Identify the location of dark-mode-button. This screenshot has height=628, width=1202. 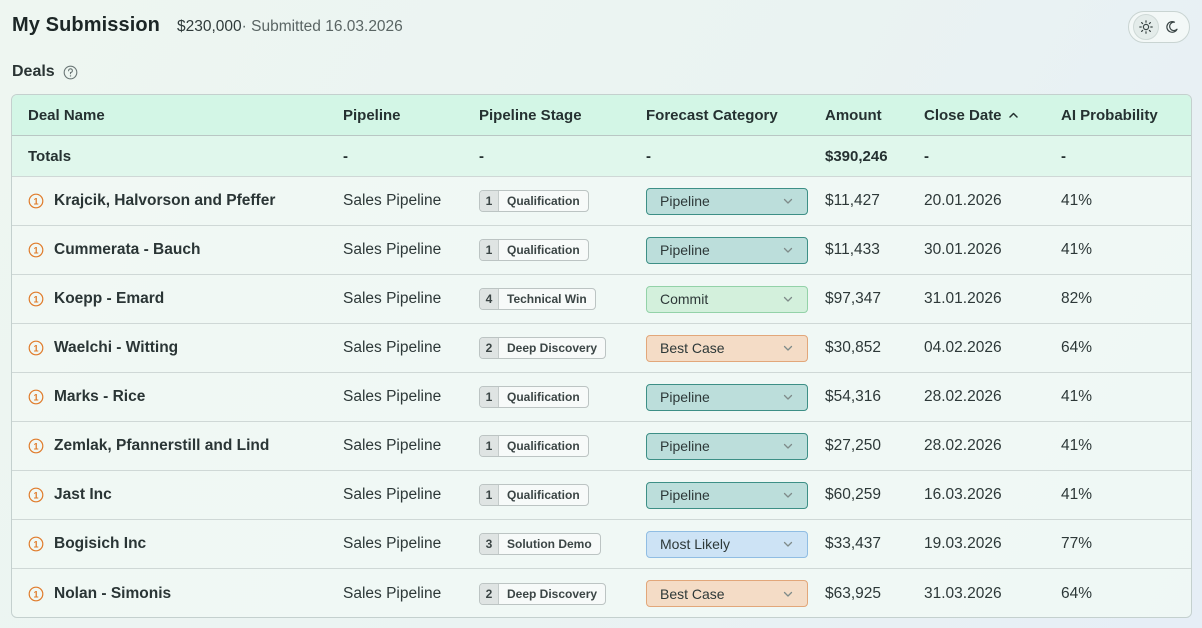
(1172, 27).